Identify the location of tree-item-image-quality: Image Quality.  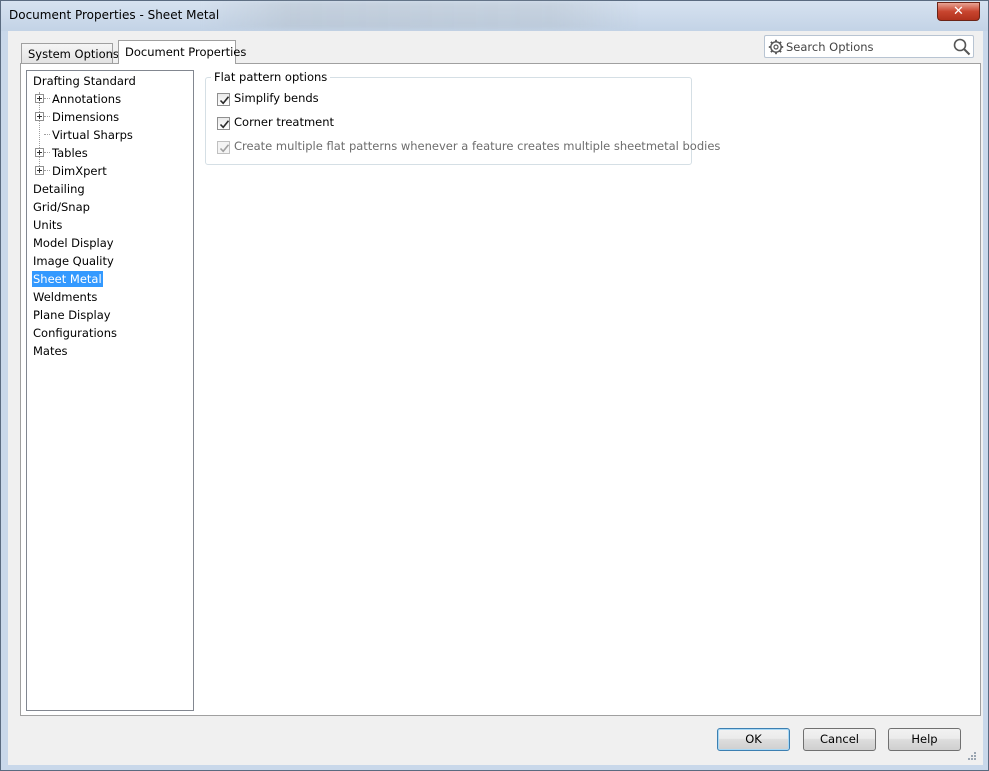
(73, 261).